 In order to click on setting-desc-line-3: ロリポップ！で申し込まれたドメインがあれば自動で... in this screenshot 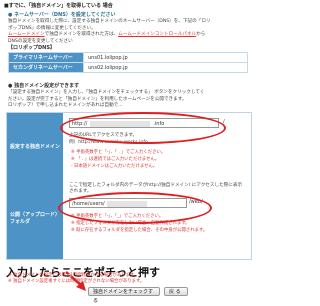, I will do `click(65, 105)`.